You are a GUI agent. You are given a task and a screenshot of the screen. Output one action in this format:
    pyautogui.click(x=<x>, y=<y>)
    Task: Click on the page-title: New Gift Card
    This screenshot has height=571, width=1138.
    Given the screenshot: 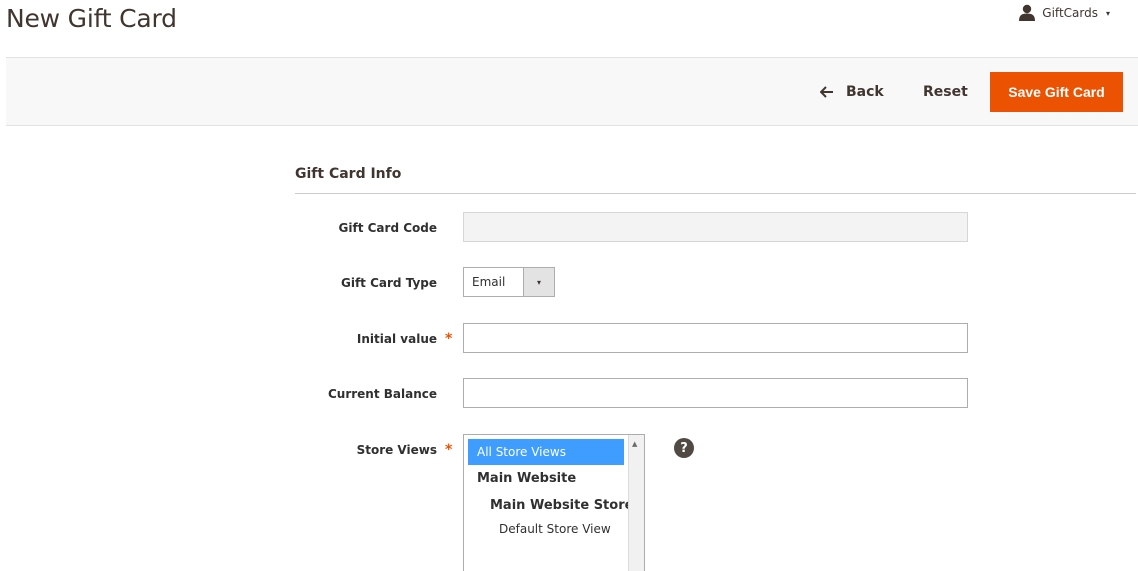 What is the action you would take?
    pyautogui.click(x=91, y=18)
    